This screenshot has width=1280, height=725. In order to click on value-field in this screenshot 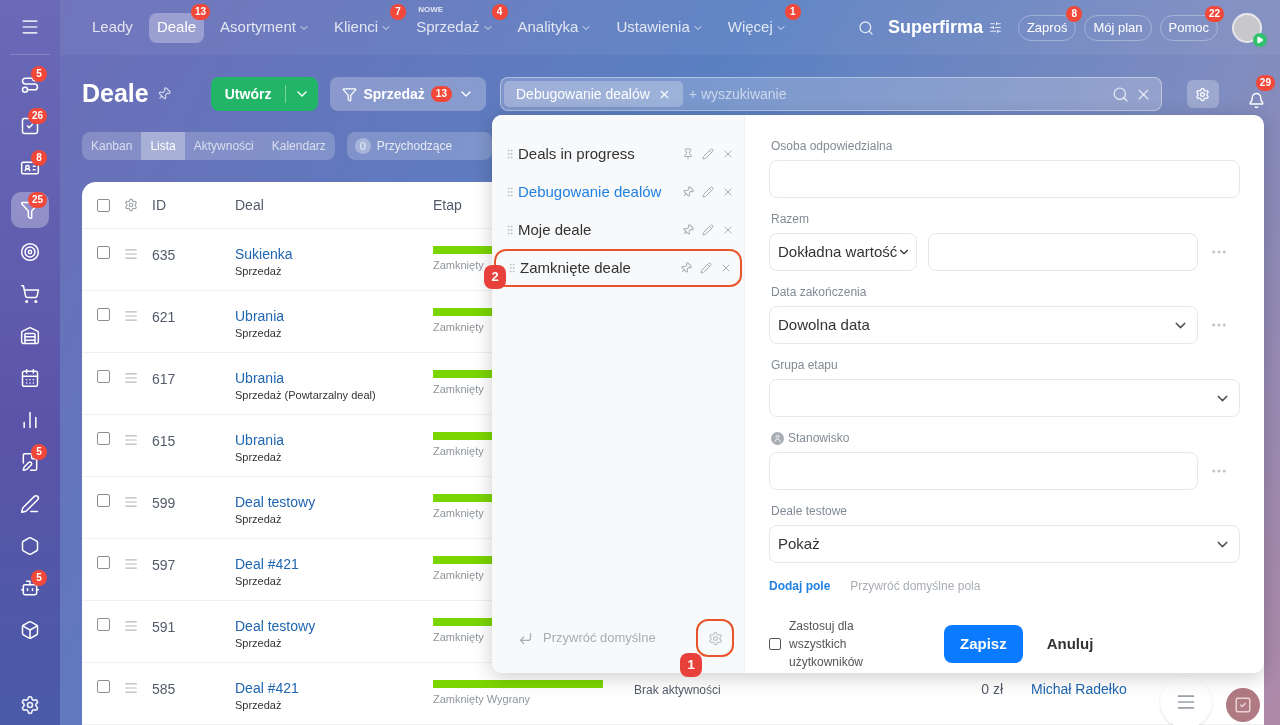, I will do `click(1063, 252)`.